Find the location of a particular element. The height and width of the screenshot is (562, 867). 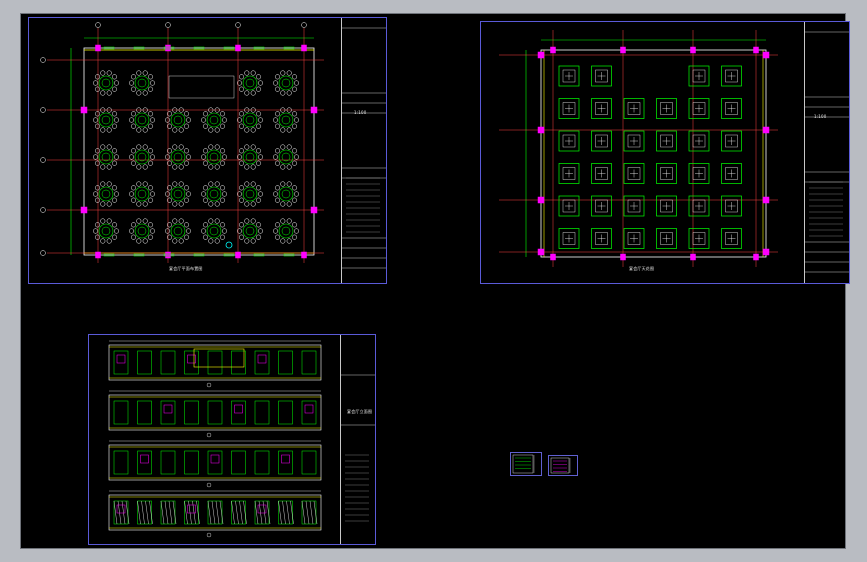

stage-outline is located at coordinates (201, 87).